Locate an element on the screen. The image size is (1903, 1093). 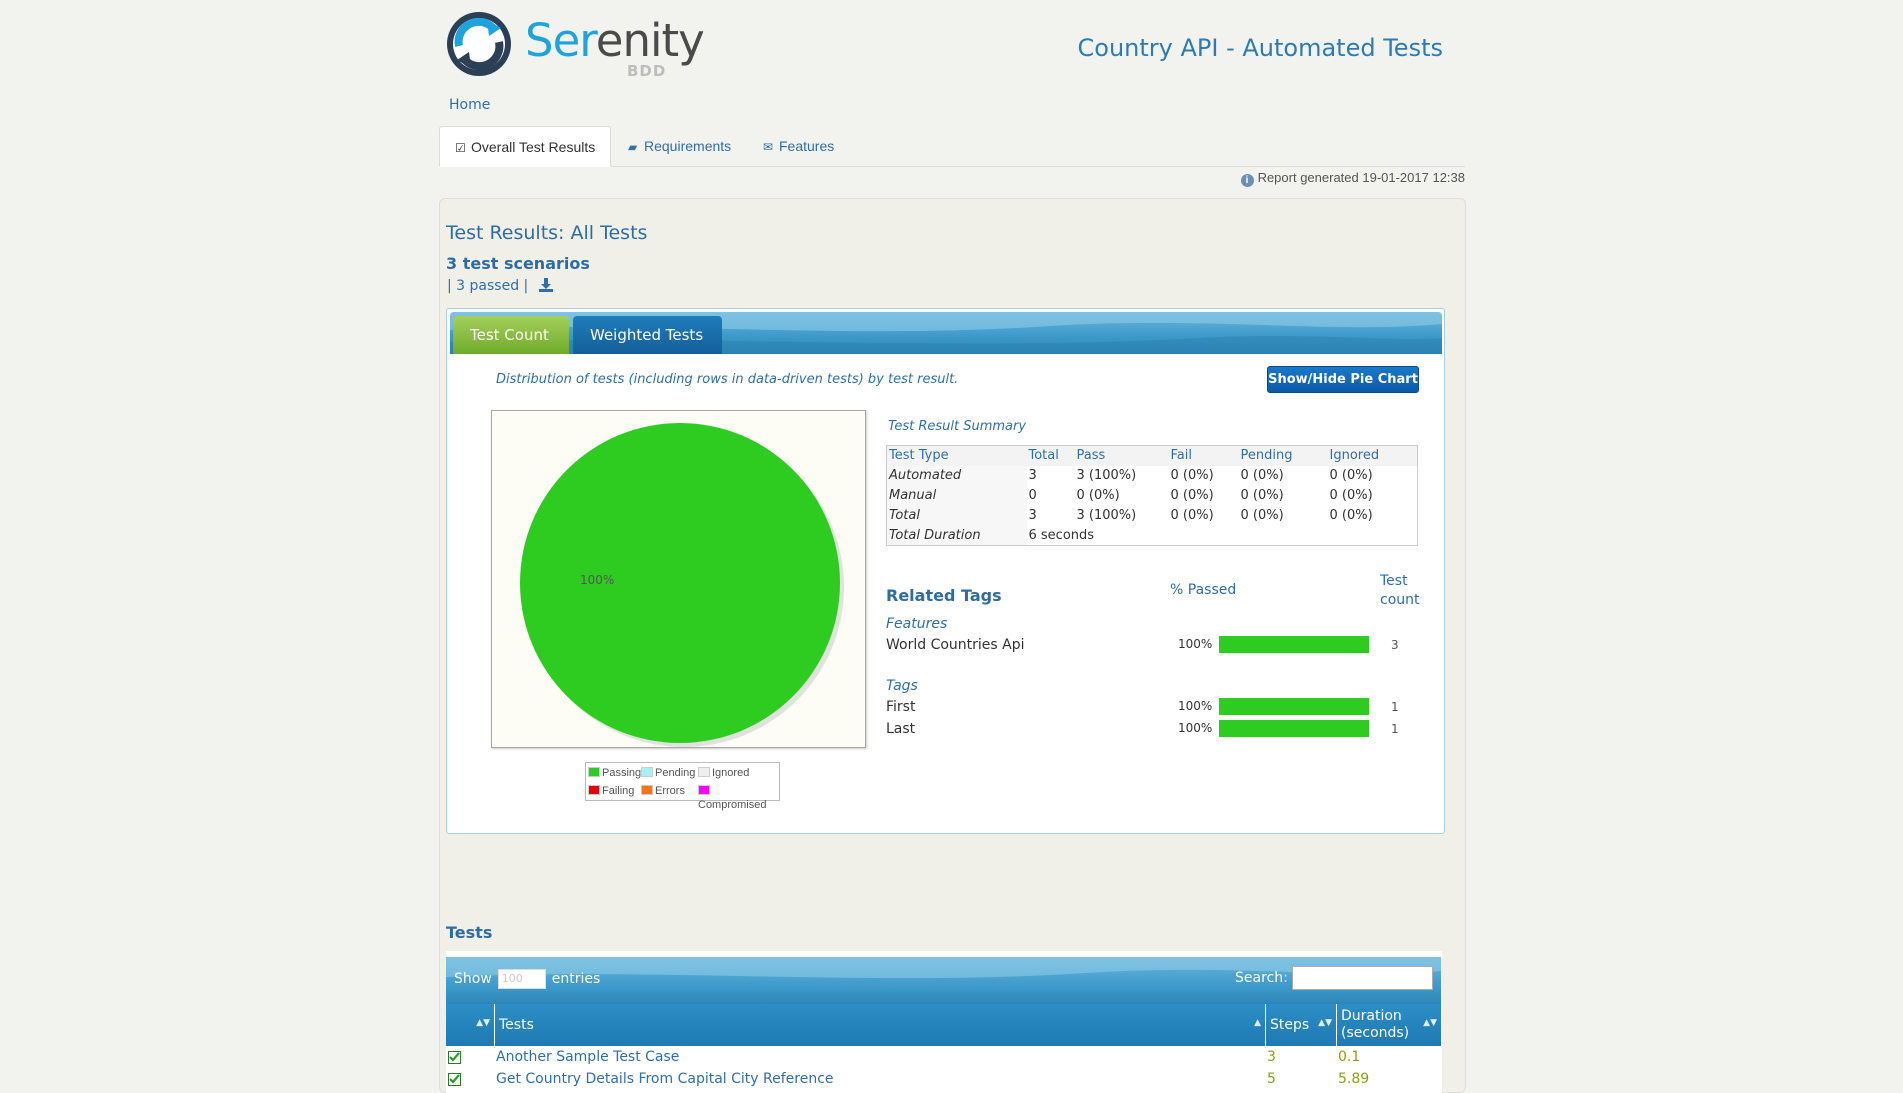
legend-passing: Passing is located at coordinates (614, 773).